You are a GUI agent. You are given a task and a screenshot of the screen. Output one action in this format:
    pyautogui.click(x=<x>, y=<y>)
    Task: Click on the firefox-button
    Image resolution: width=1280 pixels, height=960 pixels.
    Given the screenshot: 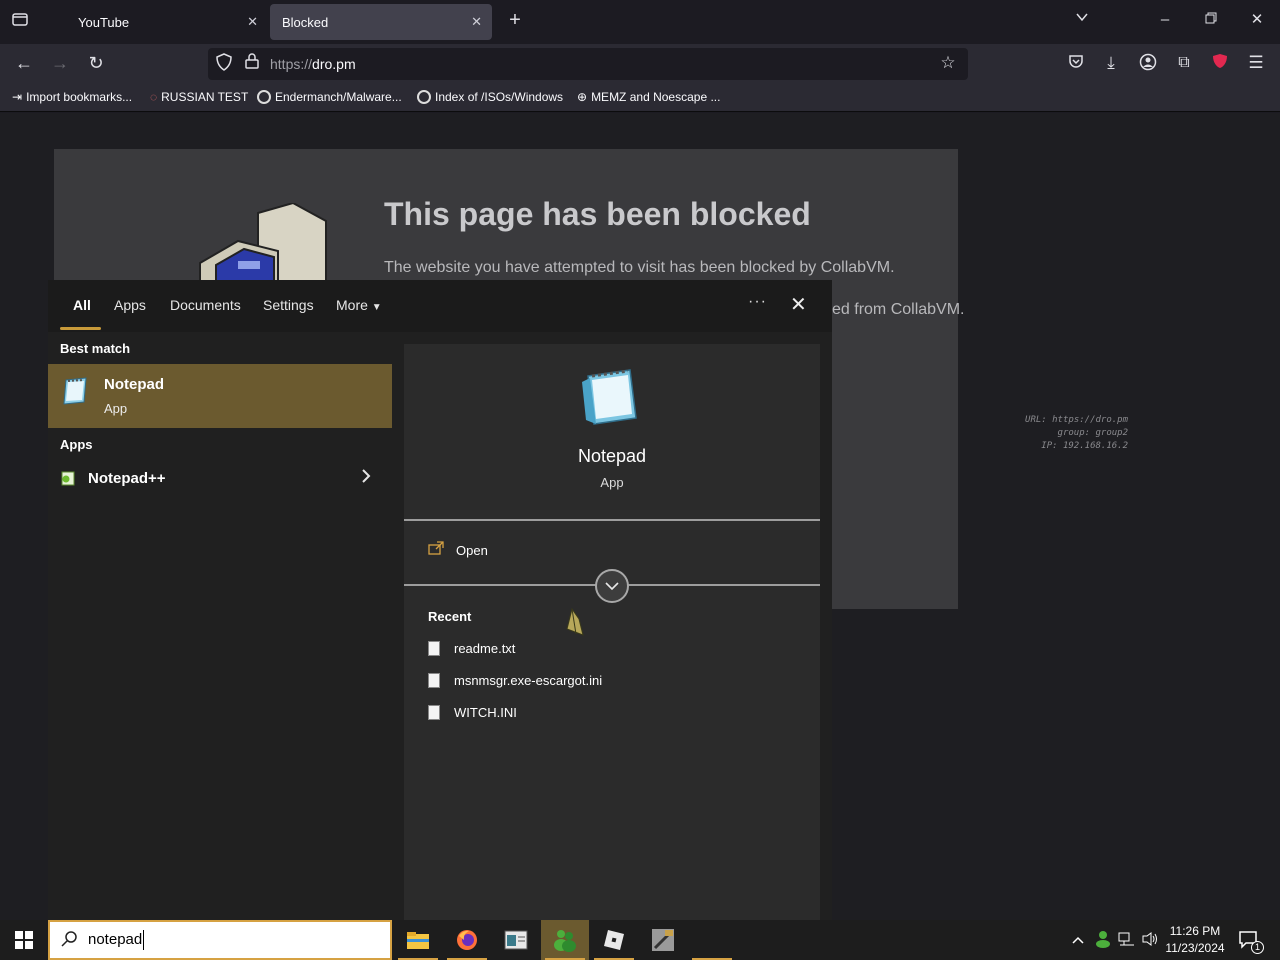 What is the action you would take?
    pyautogui.click(x=467, y=940)
    